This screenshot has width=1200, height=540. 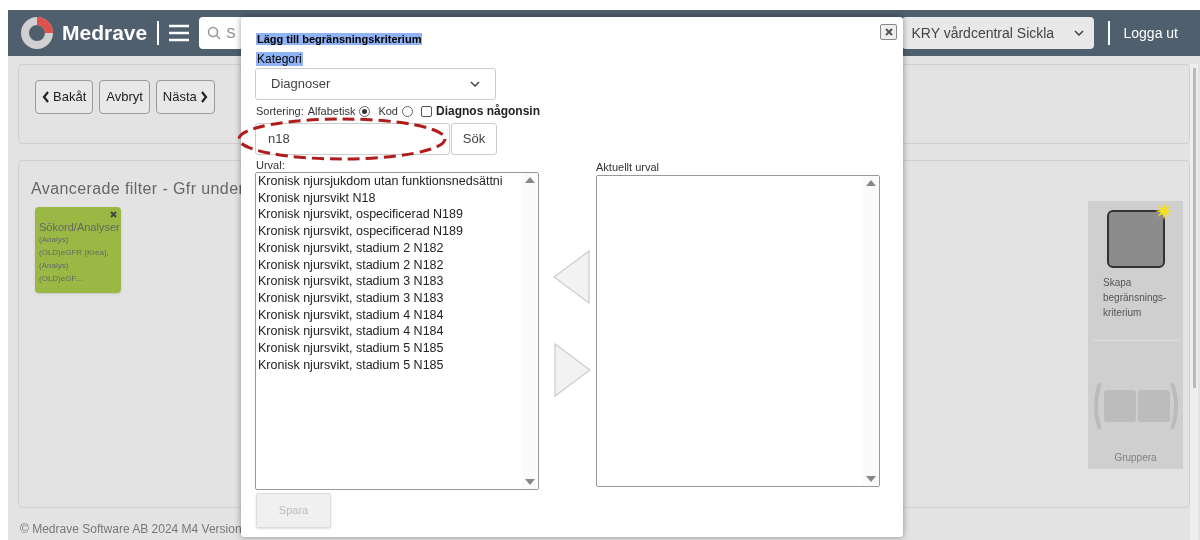 I want to click on search-icon, so click(x=214, y=33).